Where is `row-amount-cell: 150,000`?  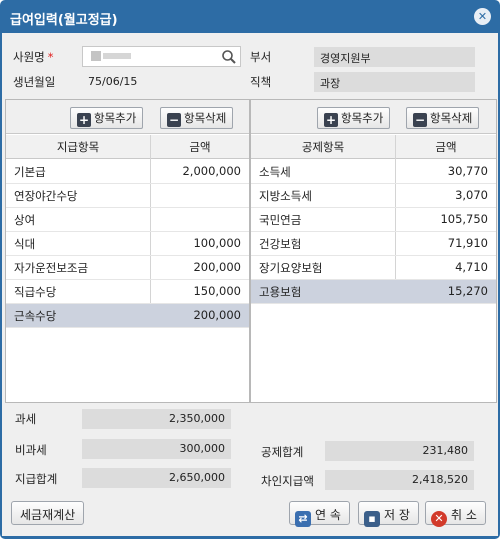
row-amount-cell: 150,000 is located at coordinates (217, 291).